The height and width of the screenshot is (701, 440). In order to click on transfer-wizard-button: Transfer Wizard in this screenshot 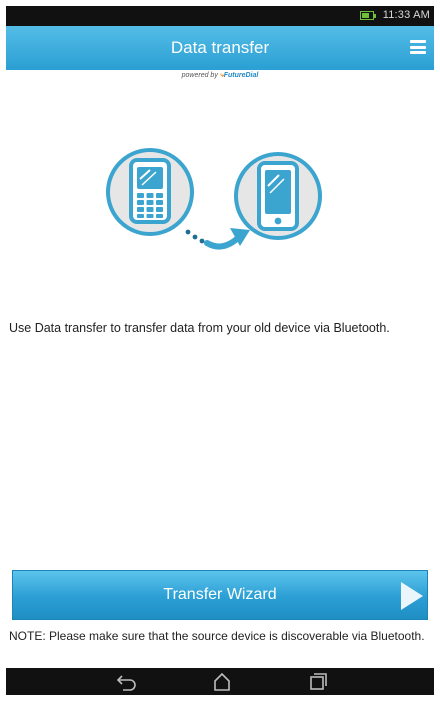, I will do `click(220, 595)`.